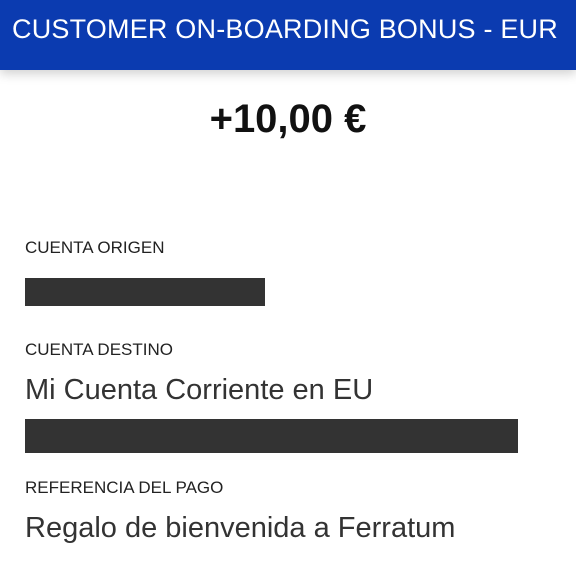  What do you see at coordinates (95, 247) in the screenshot?
I see `source-account-label: CUENTA ORIGEN` at bounding box center [95, 247].